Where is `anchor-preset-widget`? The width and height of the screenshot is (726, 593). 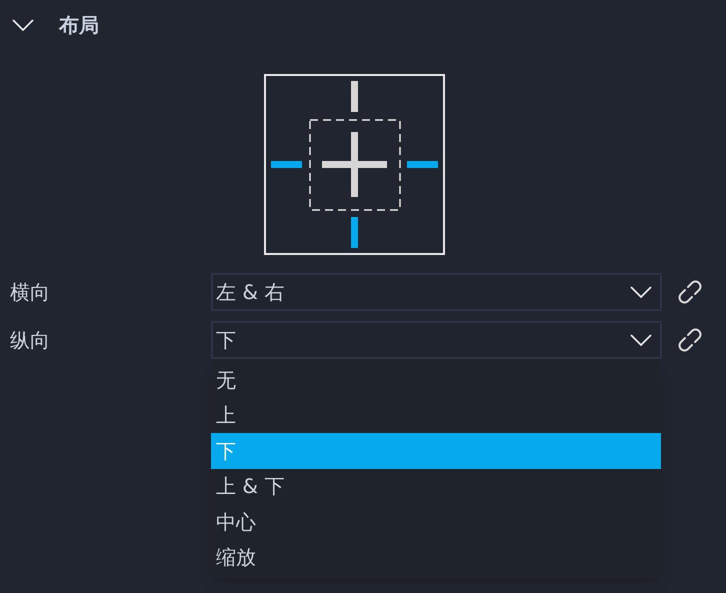 anchor-preset-widget is located at coordinates (354, 164).